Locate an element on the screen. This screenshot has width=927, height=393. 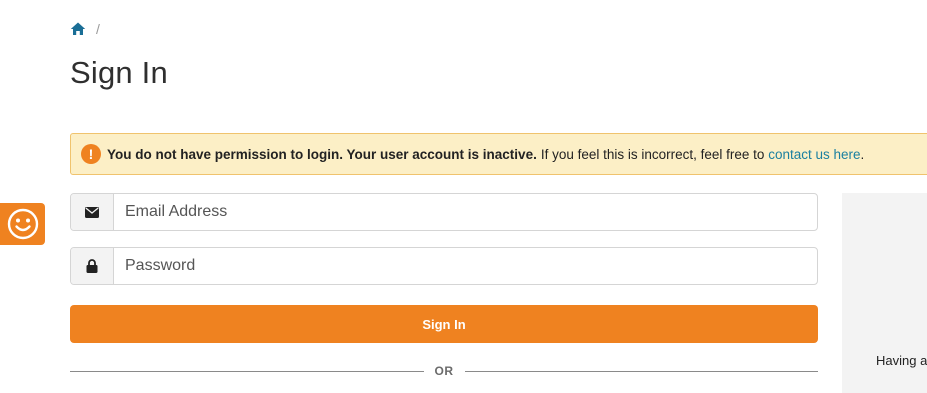
contact-us-link: contact us here is located at coordinates (814, 154).